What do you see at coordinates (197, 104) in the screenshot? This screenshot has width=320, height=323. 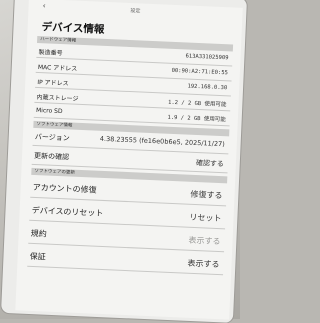 I see `row-value: 1.2 / 2 GB 使用可能` at bounding box center [197, 104].